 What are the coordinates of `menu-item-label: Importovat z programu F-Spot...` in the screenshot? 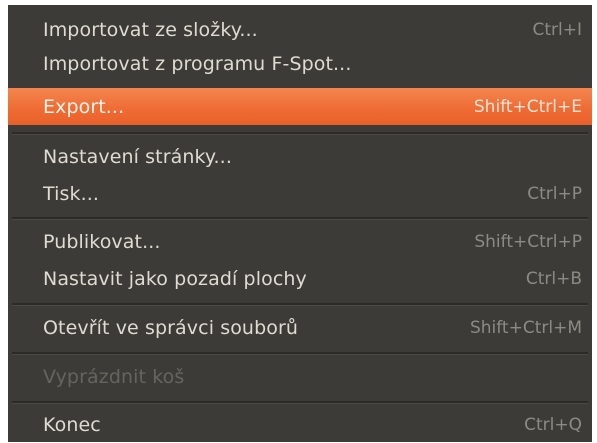 It's located at (197, 64).